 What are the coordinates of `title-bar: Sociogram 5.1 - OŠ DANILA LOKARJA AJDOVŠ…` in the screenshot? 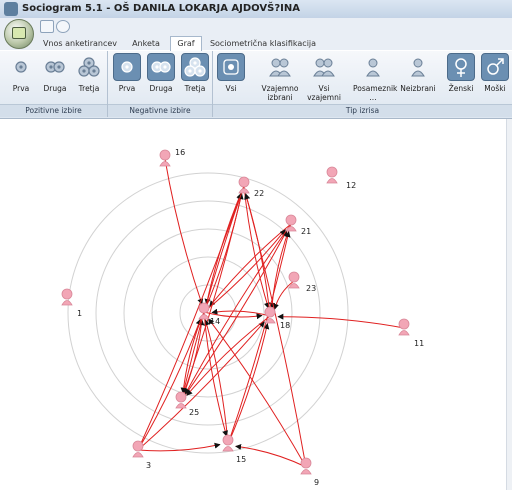 It's located at (256, 9).